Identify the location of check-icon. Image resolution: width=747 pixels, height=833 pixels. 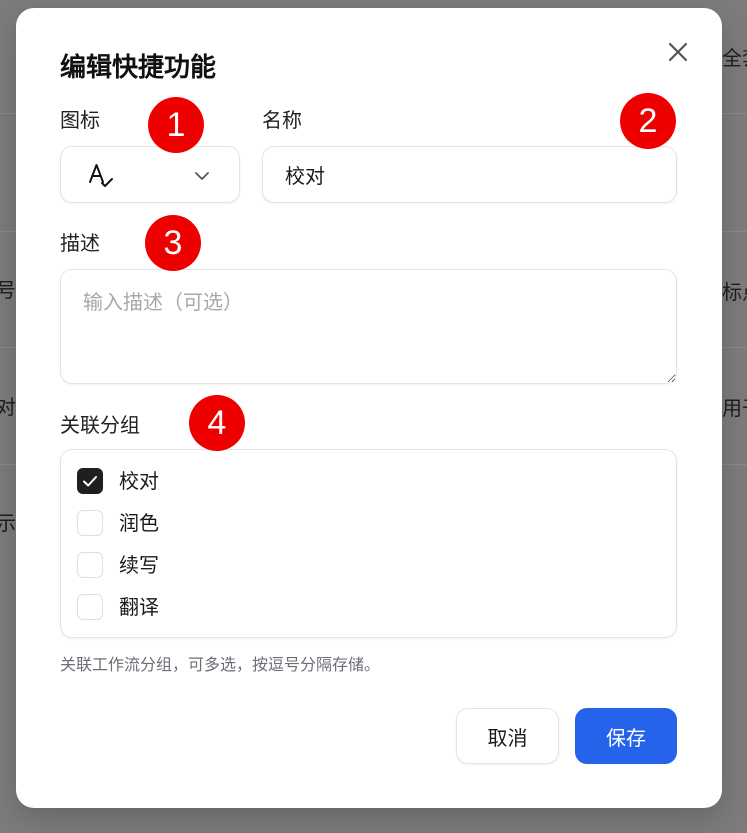
(90, 481).